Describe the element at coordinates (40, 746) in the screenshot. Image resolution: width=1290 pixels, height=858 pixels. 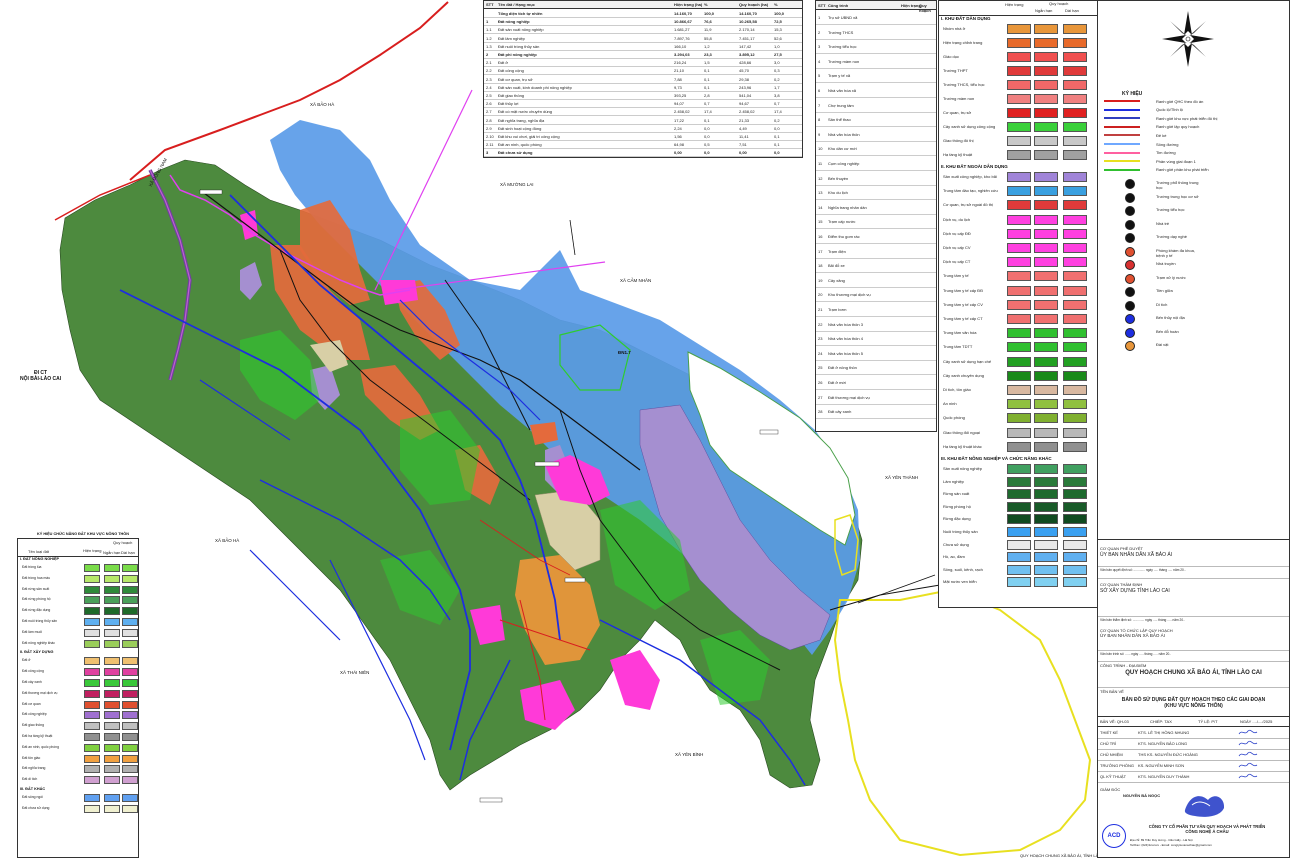
I see `rural-legend-label: Đất an ninh, quốc phòng` at that location.